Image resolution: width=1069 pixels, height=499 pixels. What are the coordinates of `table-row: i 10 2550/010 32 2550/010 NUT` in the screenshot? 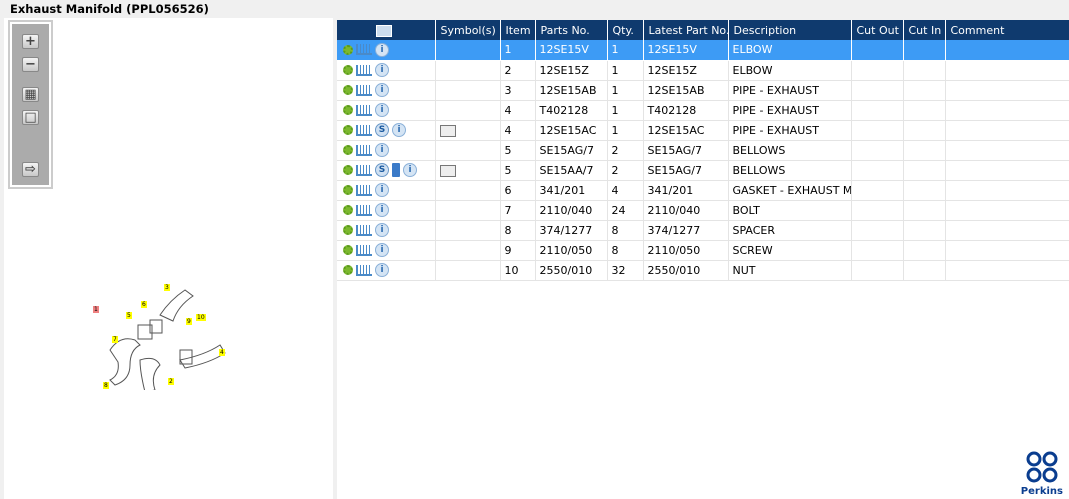 It's located at (703, 270).